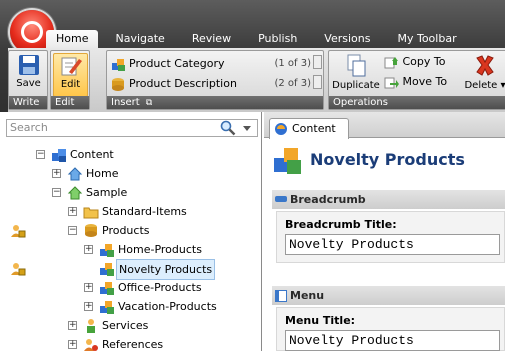 This screenshot has height=351, width=505. What do you see at coordinates (481, 85) in the screenshot?
I see `delete-label-text: Delete` at bounding box center [481, 85].